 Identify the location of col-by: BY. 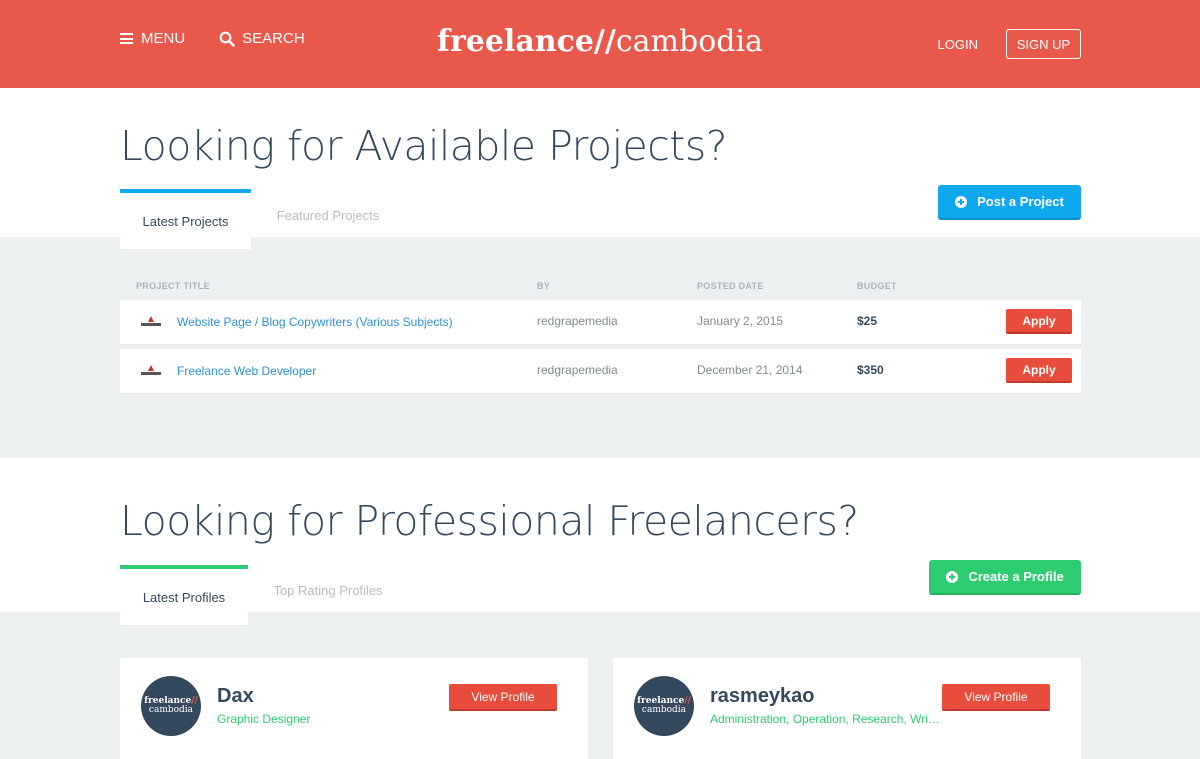
(544, 286).